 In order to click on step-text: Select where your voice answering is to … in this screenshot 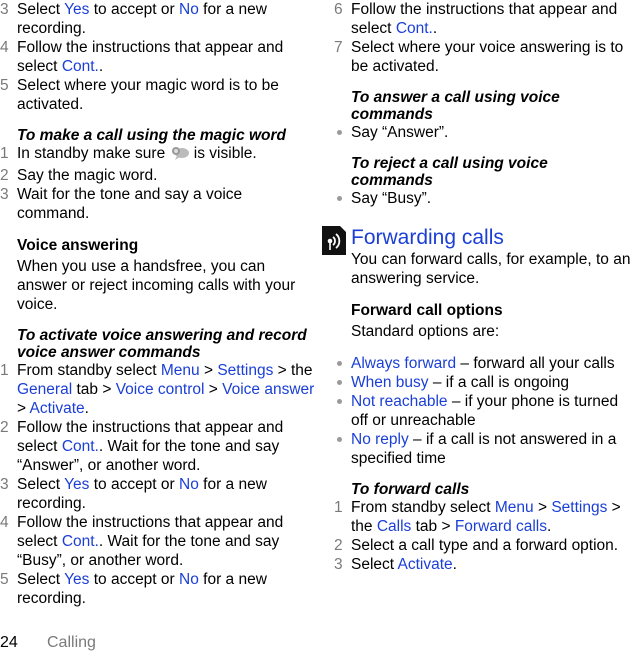, I will do `click(487, 57)`.